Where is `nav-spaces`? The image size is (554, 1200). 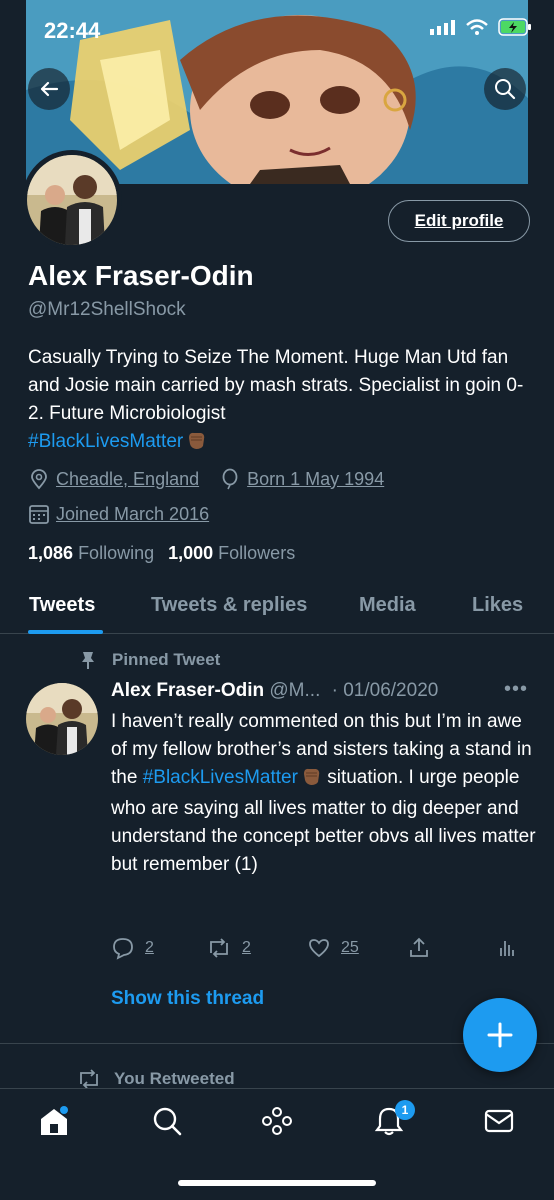 nav-spaces is located at coordinates (277, 1121).